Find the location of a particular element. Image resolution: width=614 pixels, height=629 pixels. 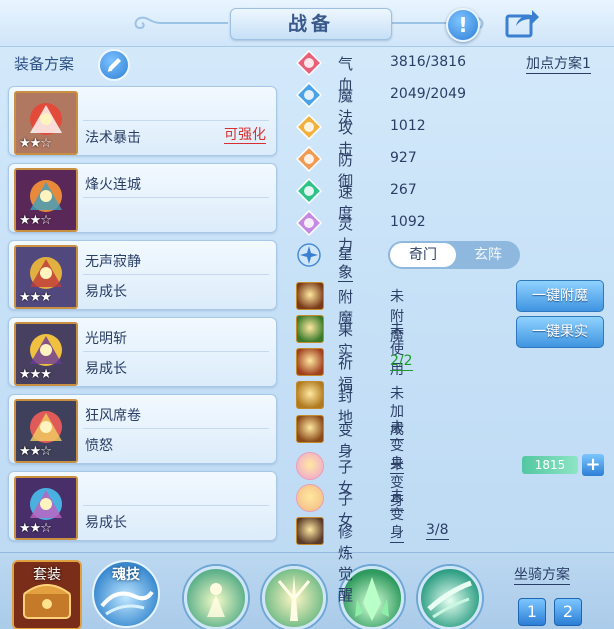

buff-label: 修炼觉醒 is located at coordinates (346, 563).